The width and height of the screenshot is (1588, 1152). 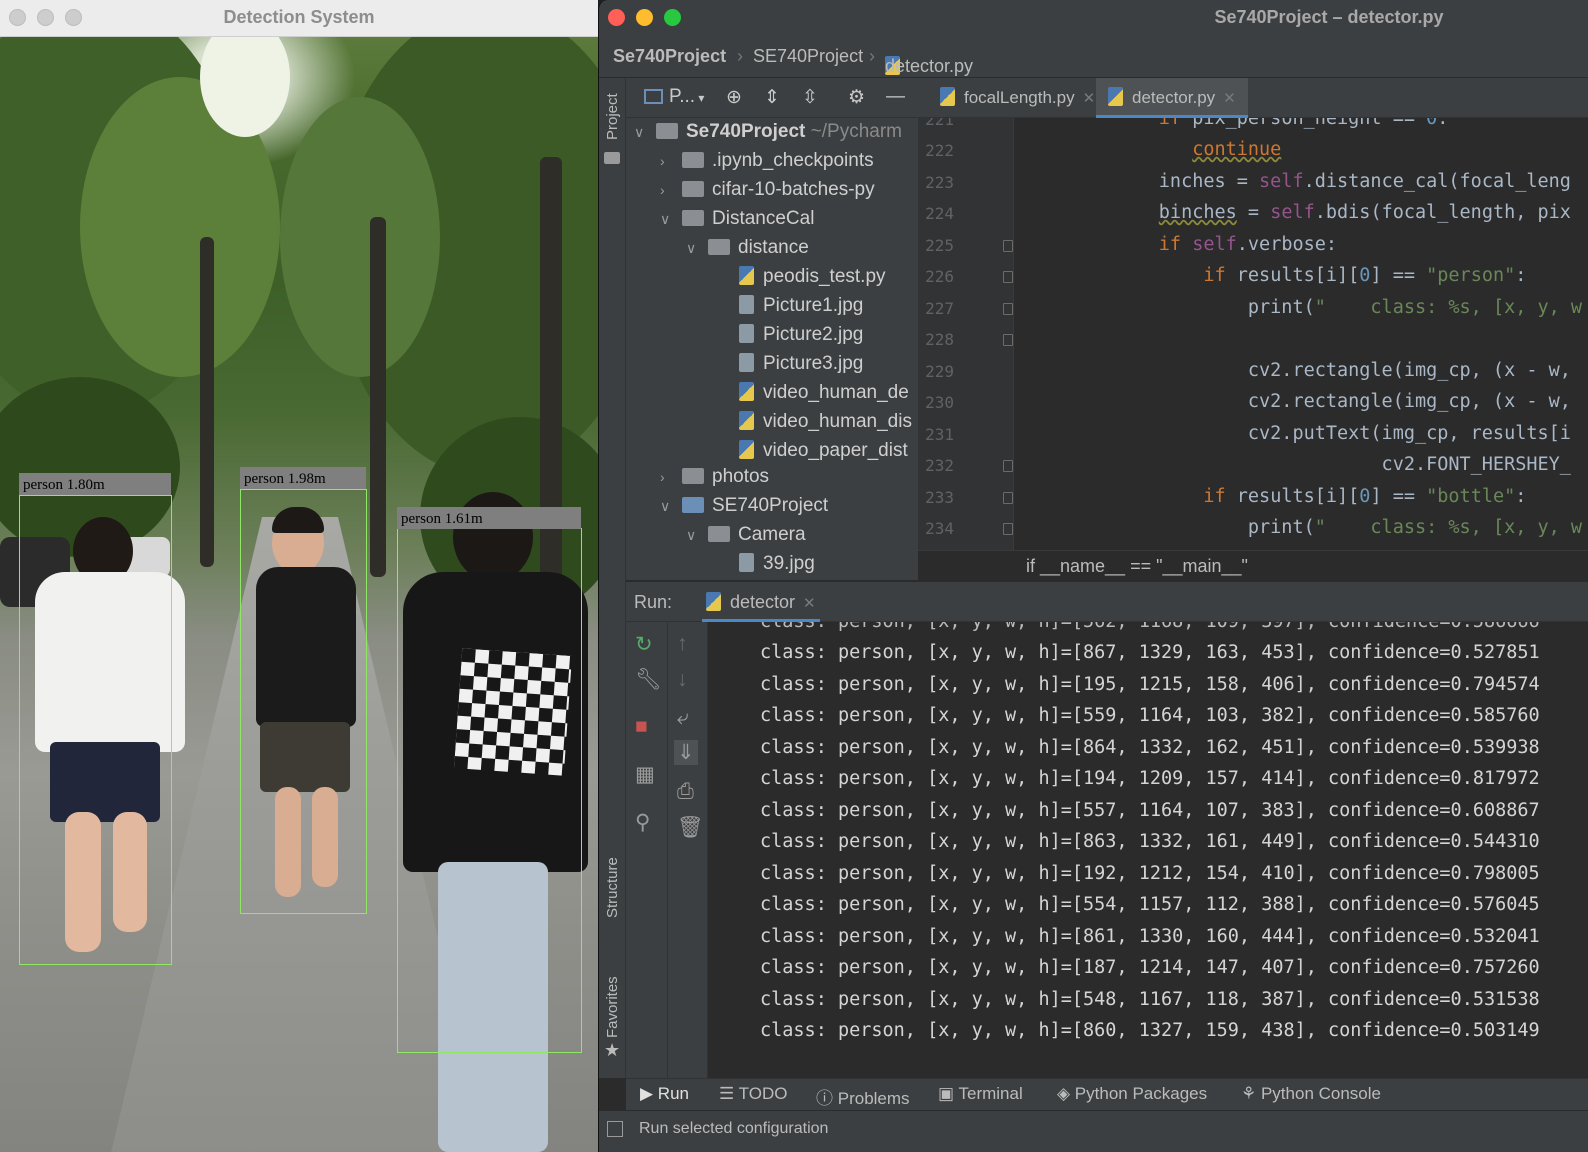 What do you see at coordinates (746, 304) in the screenshot?
I see `image-file-icon` at bounding box center [746, 304].